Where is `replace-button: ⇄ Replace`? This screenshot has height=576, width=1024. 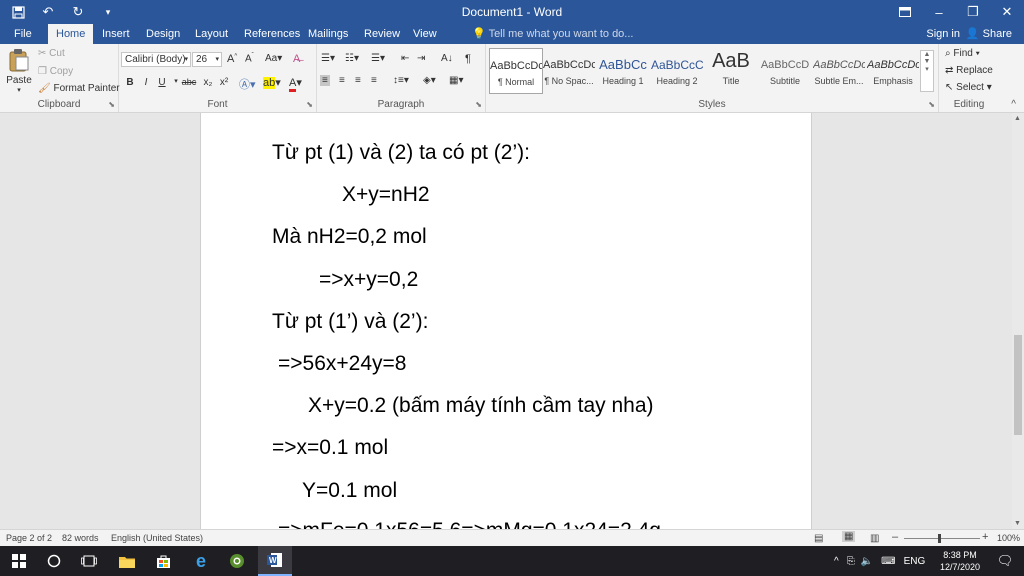
replace-button: ⇄ Replace is located at coordinates (969, 70).